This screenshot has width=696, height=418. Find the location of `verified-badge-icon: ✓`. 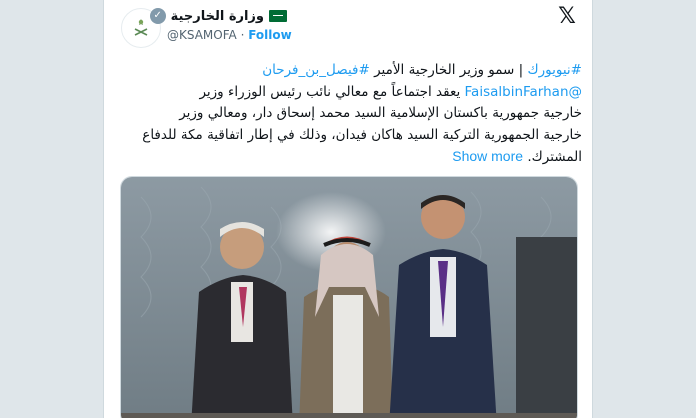

verified-badge-icon: ✓ is located at coordinates (157, 16).